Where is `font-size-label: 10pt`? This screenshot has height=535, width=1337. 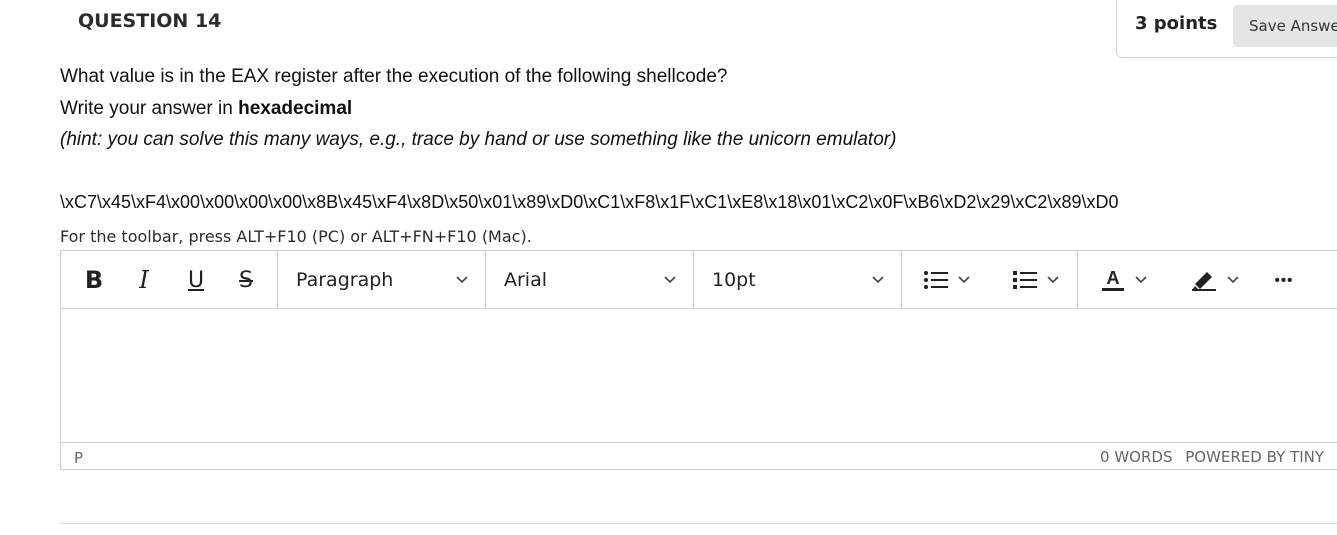 font-size-label: 10pt is located at coordinates (734, 280).